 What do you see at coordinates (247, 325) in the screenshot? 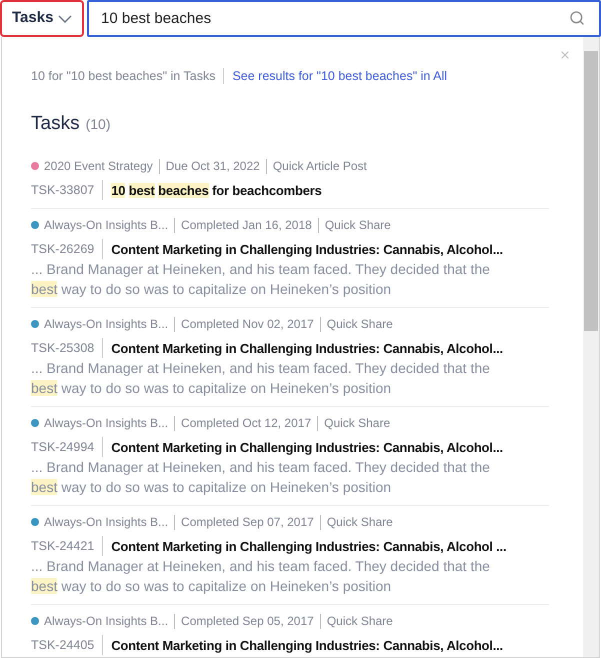
I see `task-date: Completed Nov 02, 2017` at bounding box center [247, 325].